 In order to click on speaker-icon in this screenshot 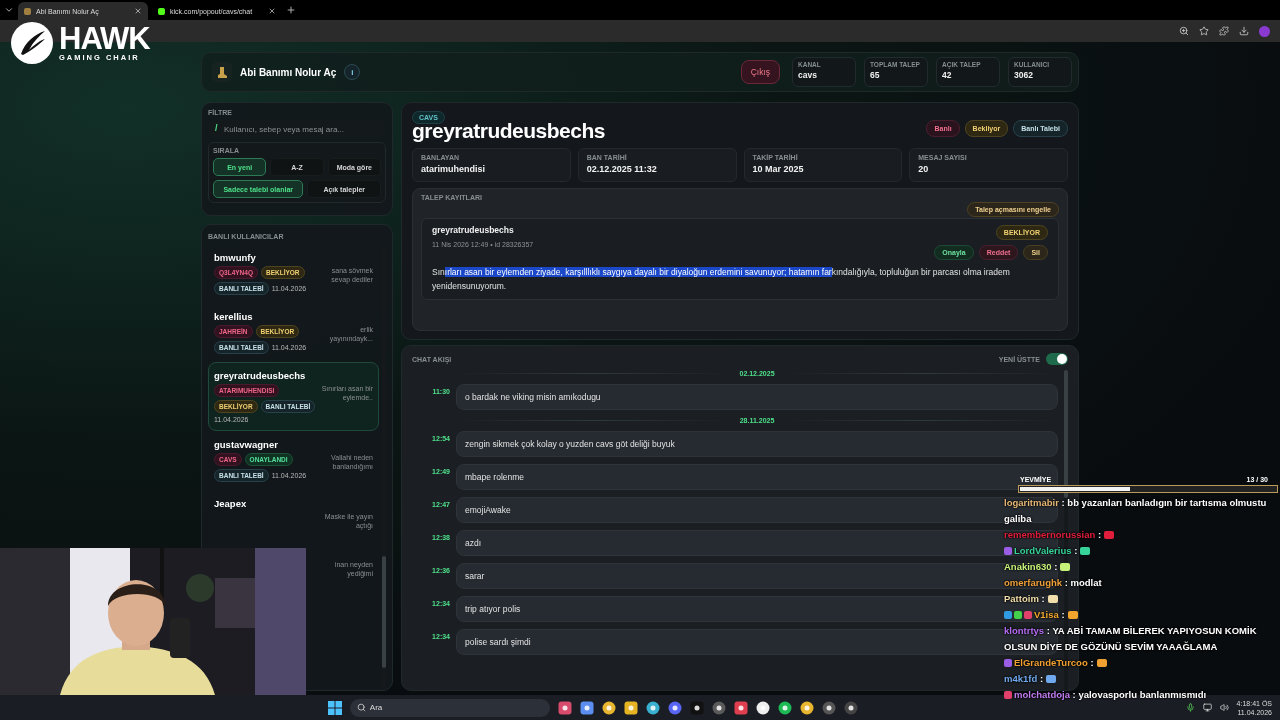, I will do `click(1224, 707)`.